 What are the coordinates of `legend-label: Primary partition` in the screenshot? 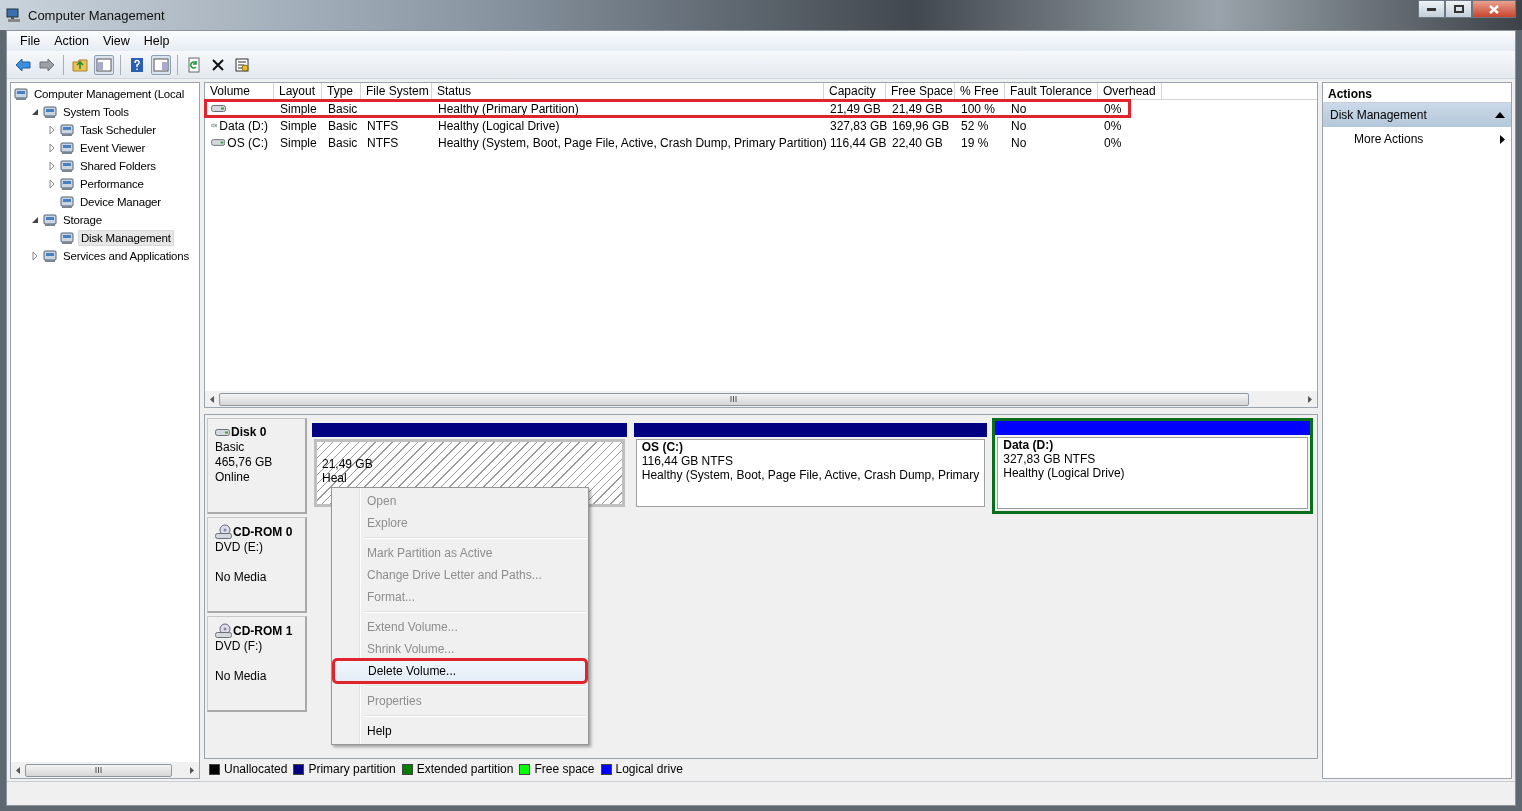 It's located at (352, 769).